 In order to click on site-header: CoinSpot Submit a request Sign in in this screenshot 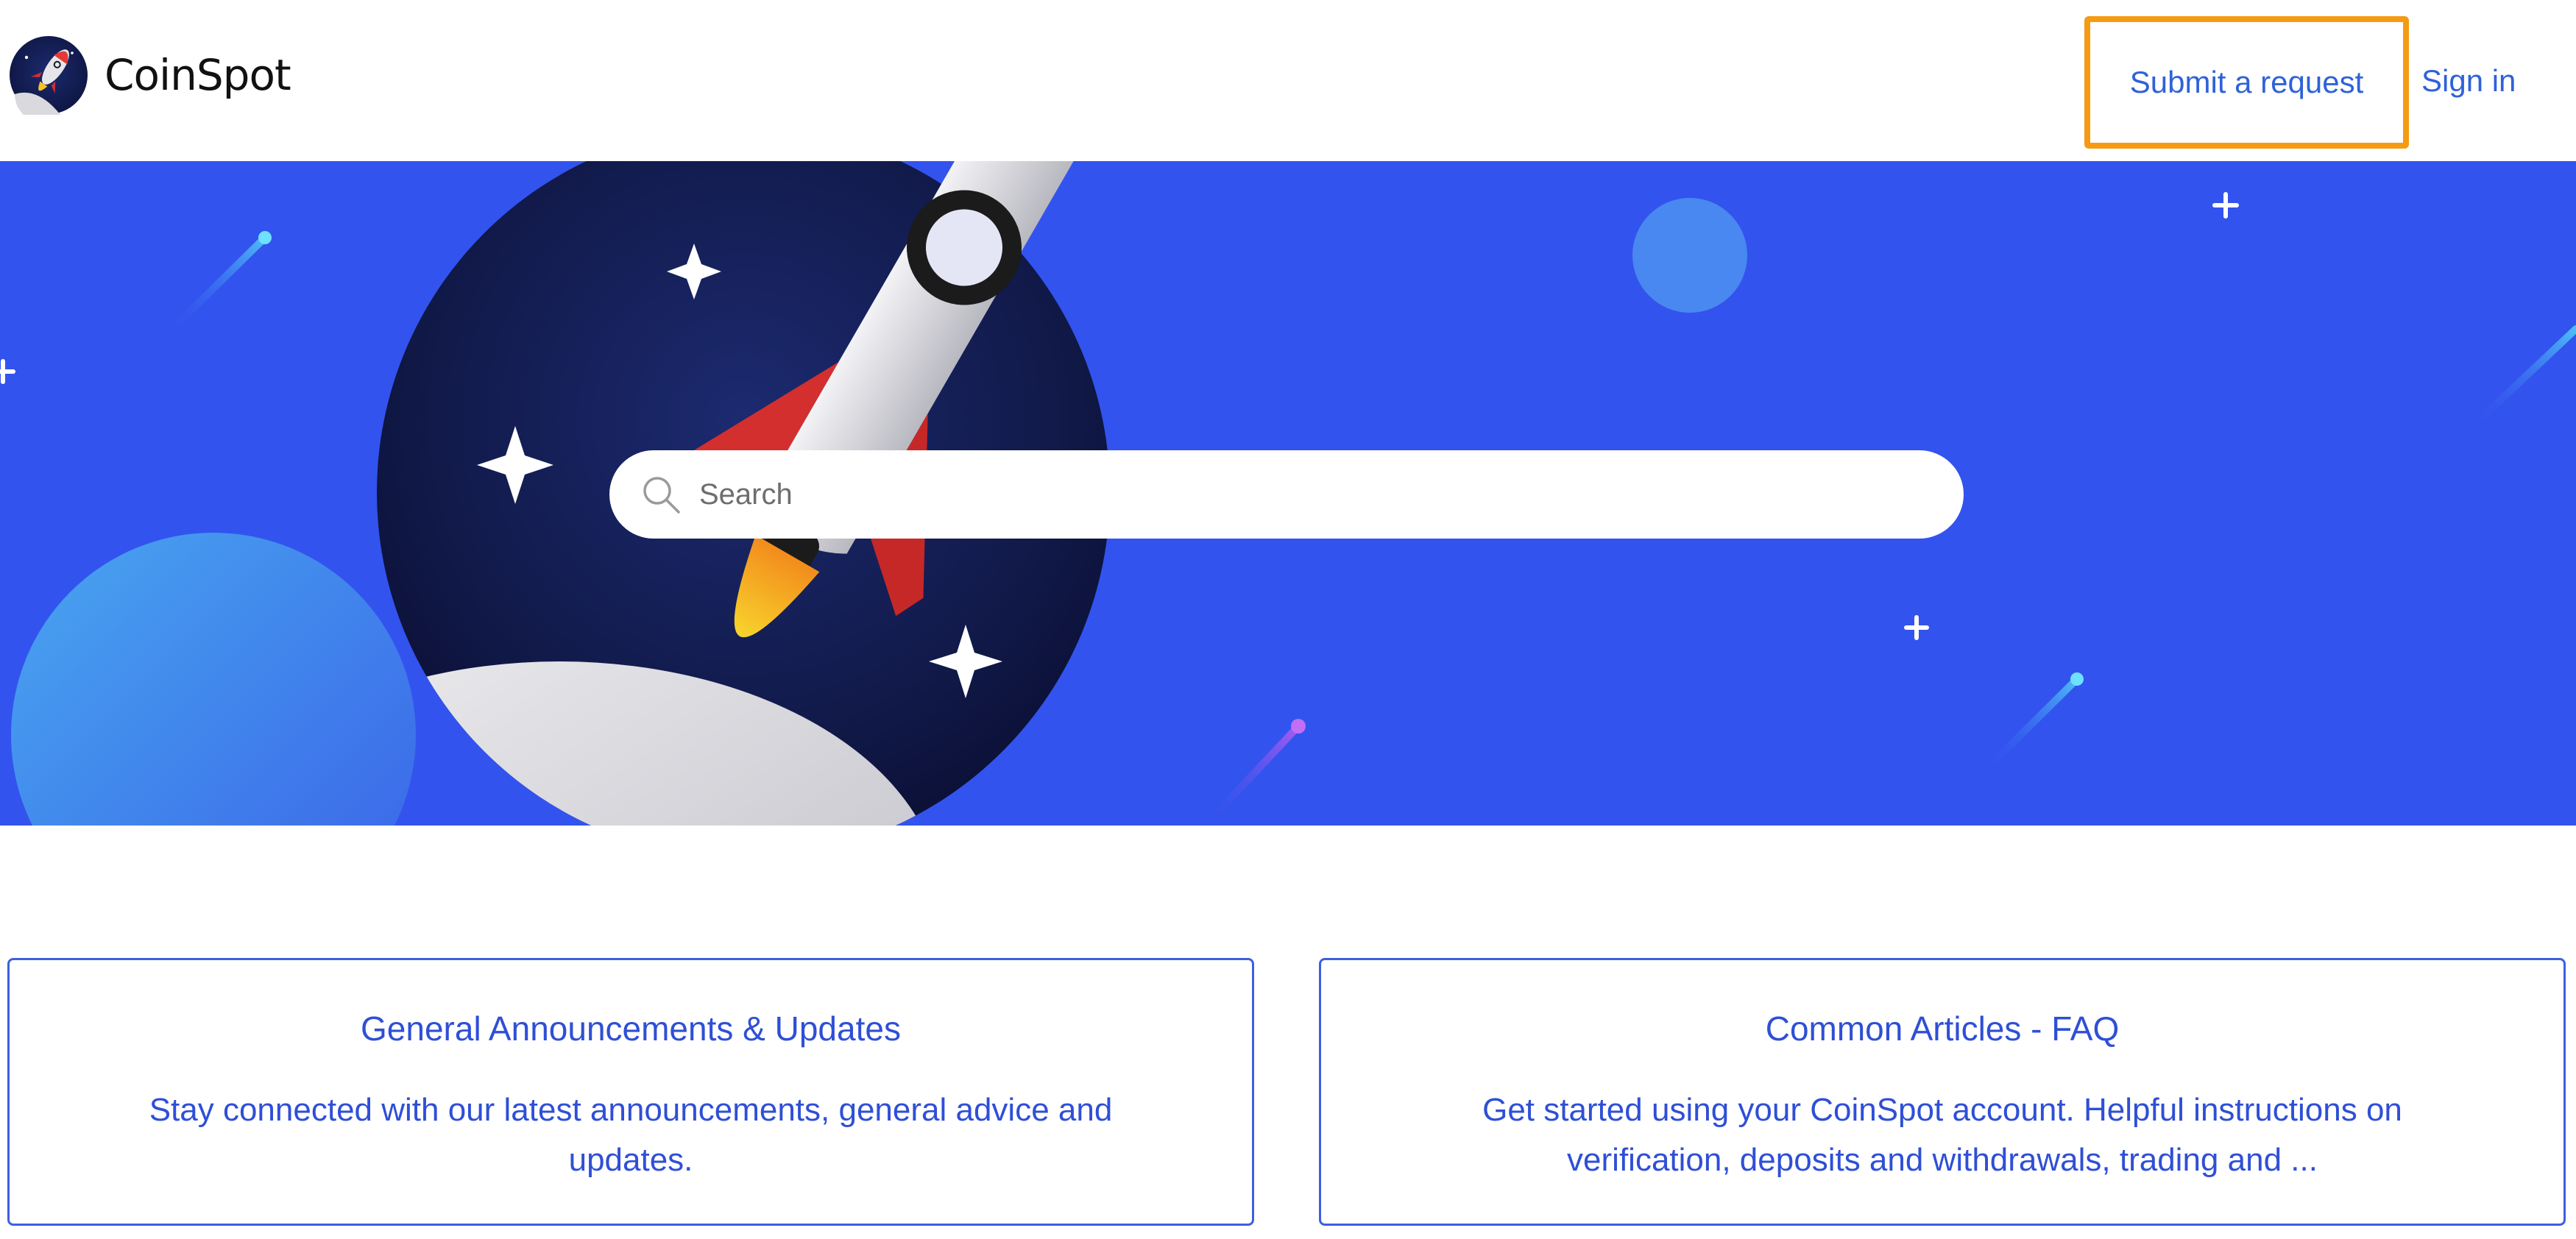, I will do `click(1288, 80)`.